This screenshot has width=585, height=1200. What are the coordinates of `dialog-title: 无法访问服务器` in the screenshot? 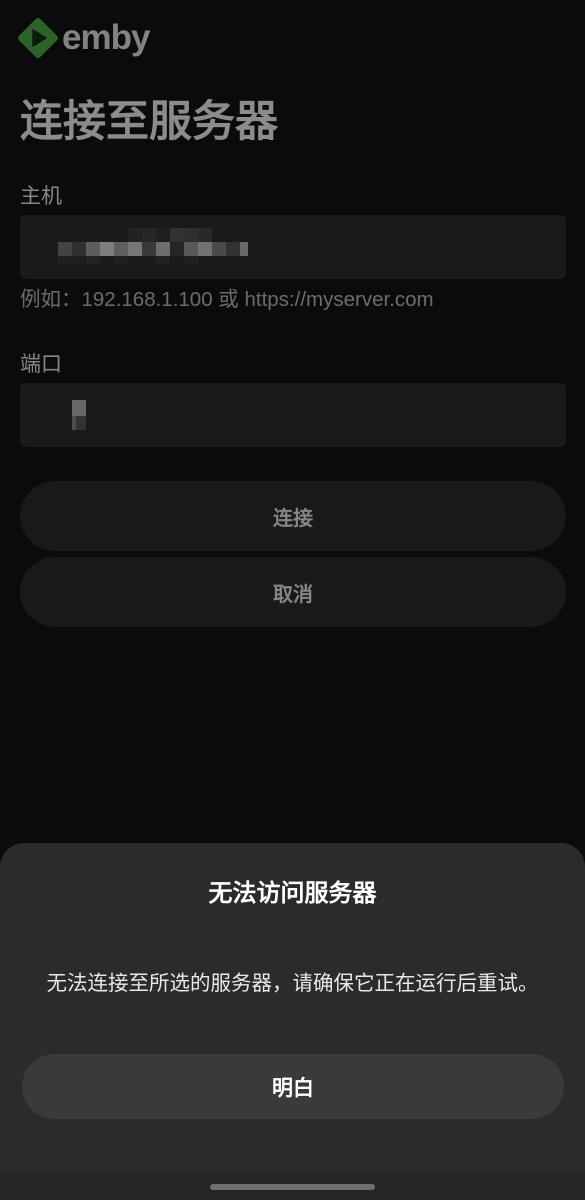 It's located at (292, 893).